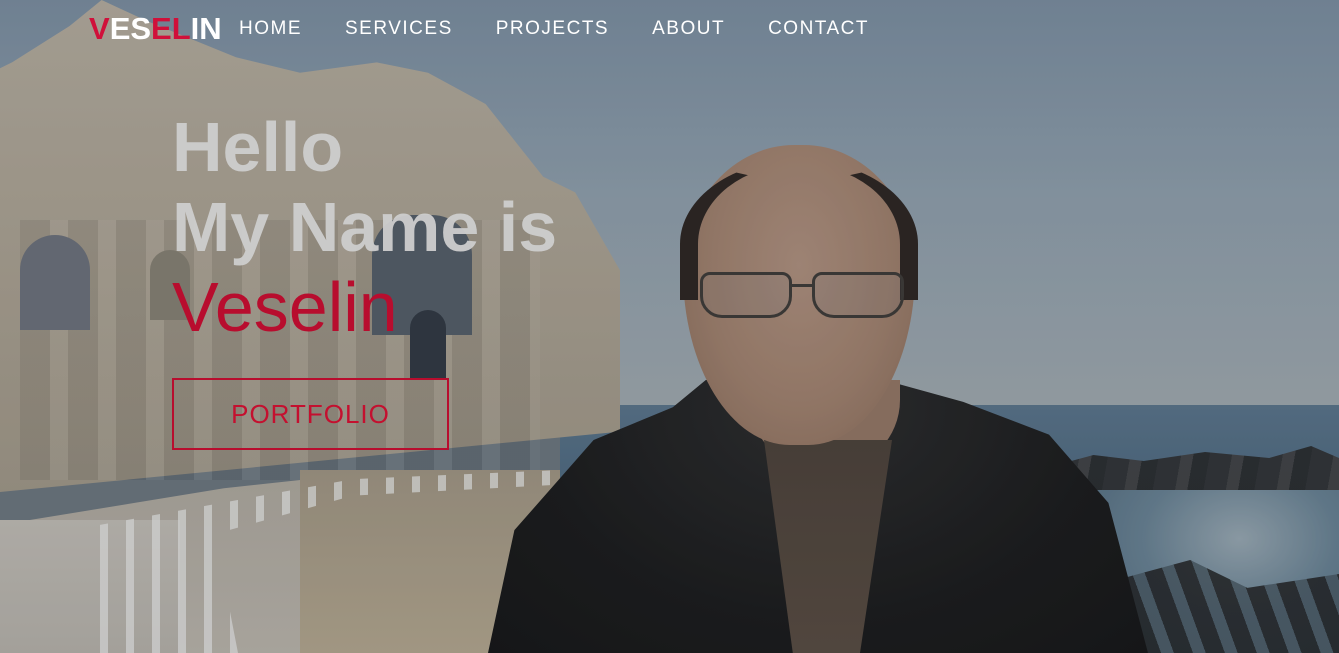  I want to click on nav-link-services: SERVICES, so click(399, 29).